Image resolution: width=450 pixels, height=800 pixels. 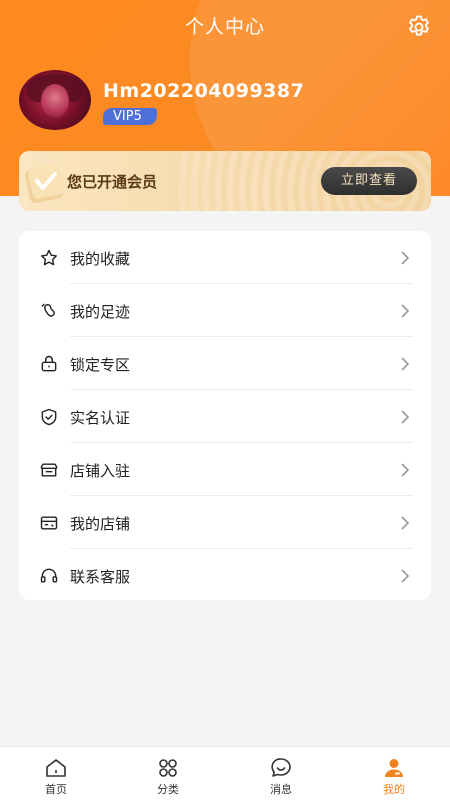 I want to click on tab-label: 消息, so click(x=281, y=789).